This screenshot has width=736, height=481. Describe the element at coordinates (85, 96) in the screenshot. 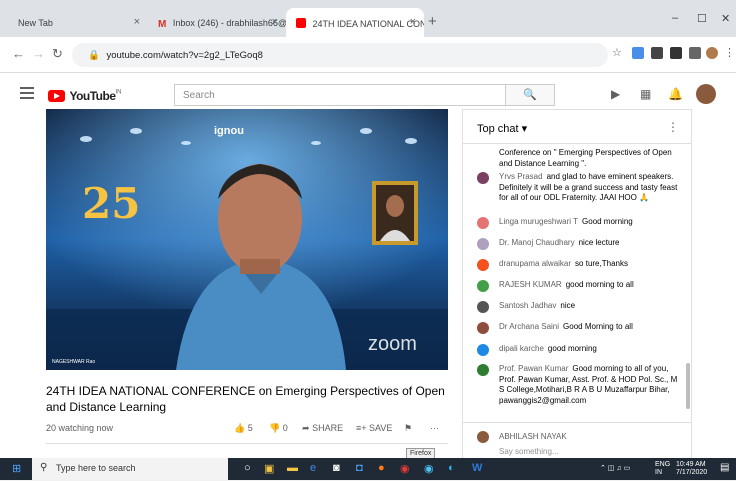

I see `youtube-logo: YouTubeIN` at that location.